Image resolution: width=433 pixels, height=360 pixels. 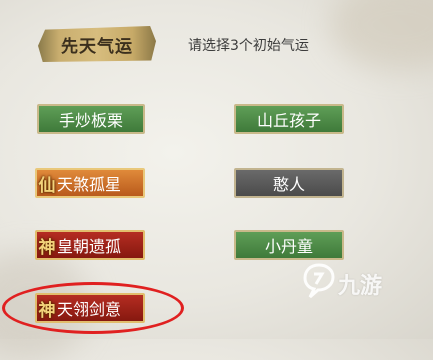 What do you see at coordinates (248, 46) in the screenshot?
I see `selection-instruction: 请选择3个初始气运` at bounding box center [248, 46].